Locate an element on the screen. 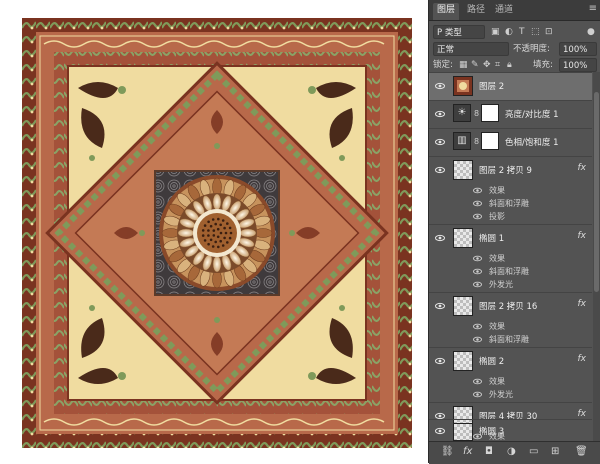 The width and height of the screenshot is (600, 464). layer-row: 图层 2 is located at coordinates (510, 86).